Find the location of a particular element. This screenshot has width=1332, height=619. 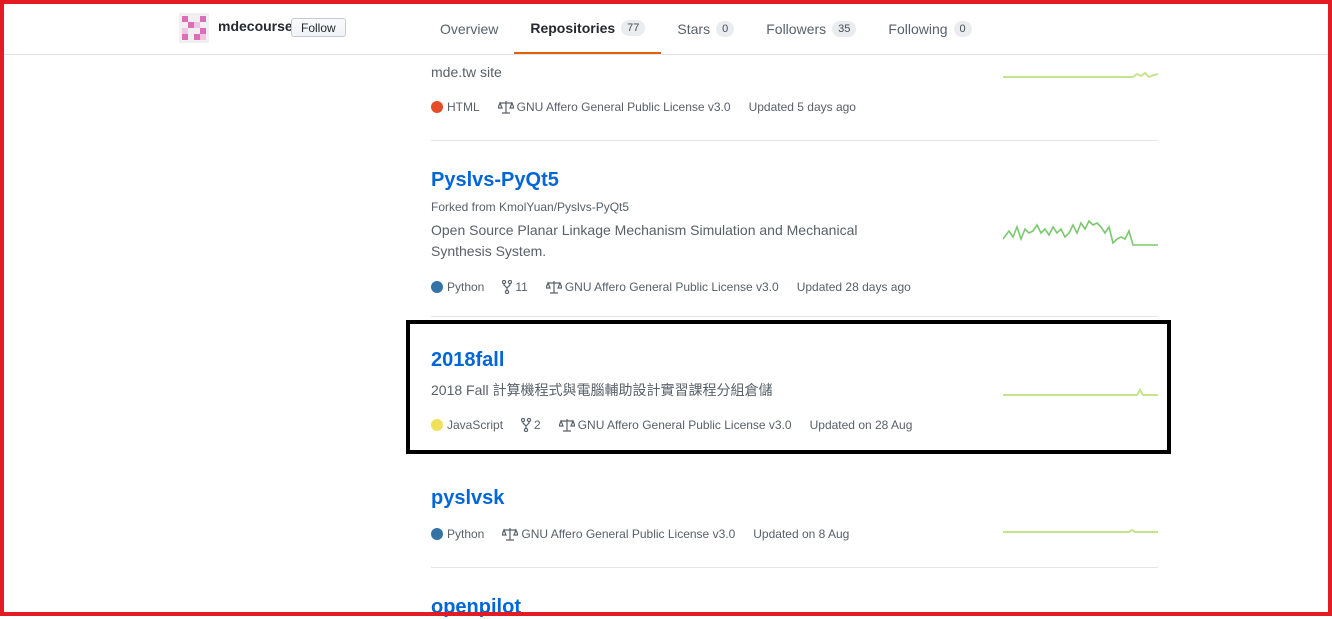

tab-followers: Followers 35 is located at coordinates (811, 29).